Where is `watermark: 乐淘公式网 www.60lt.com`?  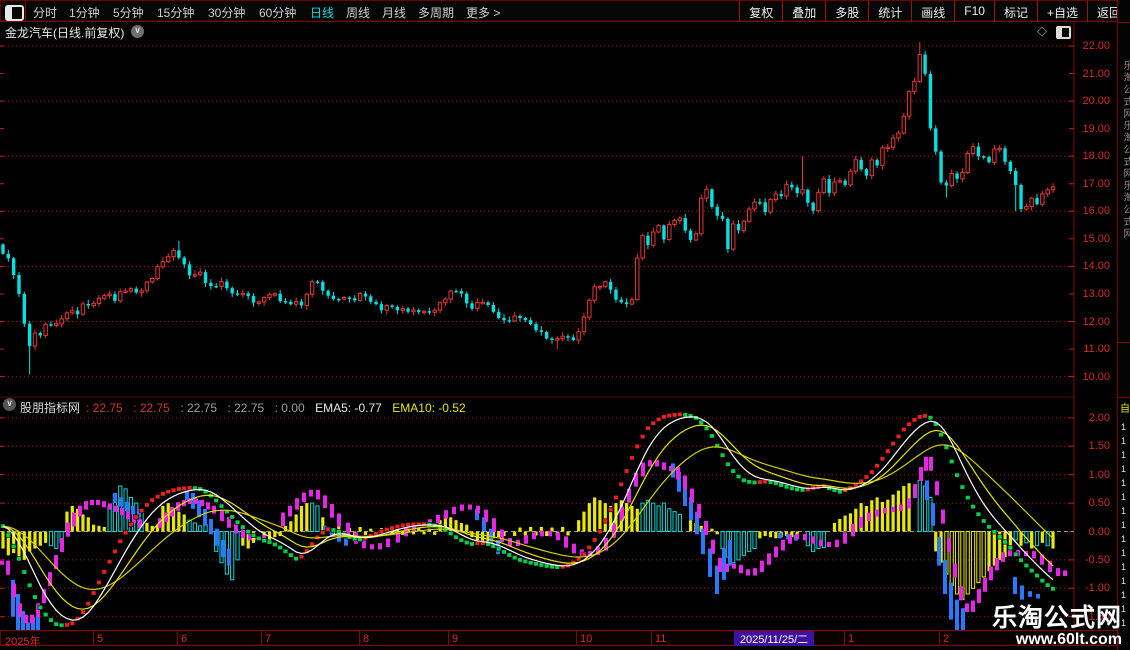 watermark: 乐淘公式网 www.60lt.com is located at coordinates (1057, 626).